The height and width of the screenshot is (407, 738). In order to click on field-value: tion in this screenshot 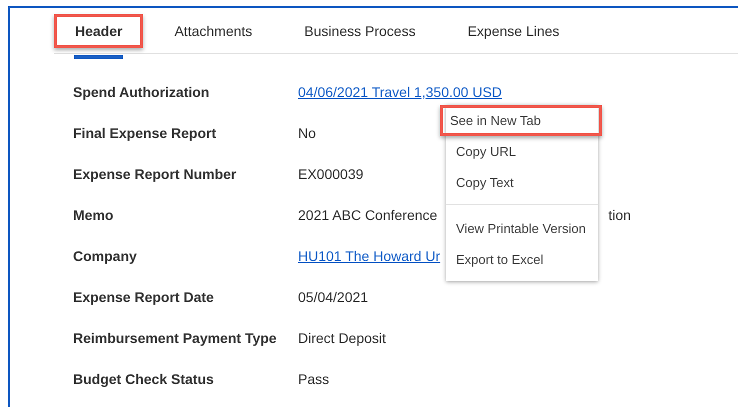, I will do `click(619, 216)`.